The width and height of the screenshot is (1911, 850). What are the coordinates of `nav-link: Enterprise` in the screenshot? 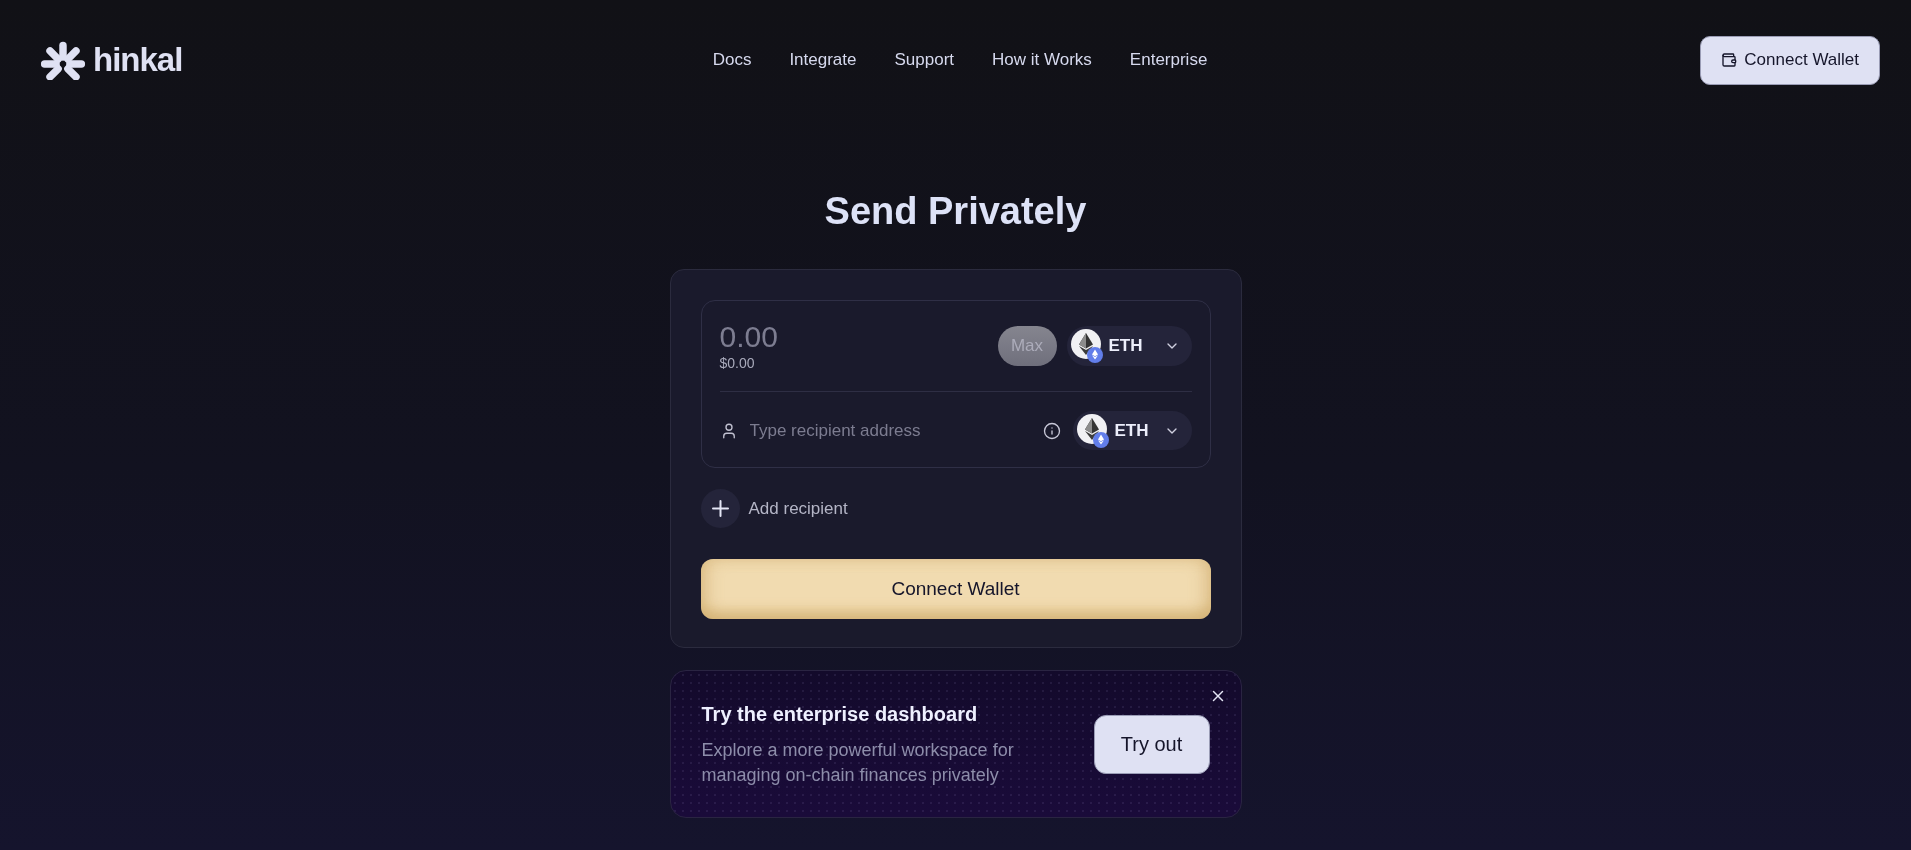 It's located at (1168, 60).